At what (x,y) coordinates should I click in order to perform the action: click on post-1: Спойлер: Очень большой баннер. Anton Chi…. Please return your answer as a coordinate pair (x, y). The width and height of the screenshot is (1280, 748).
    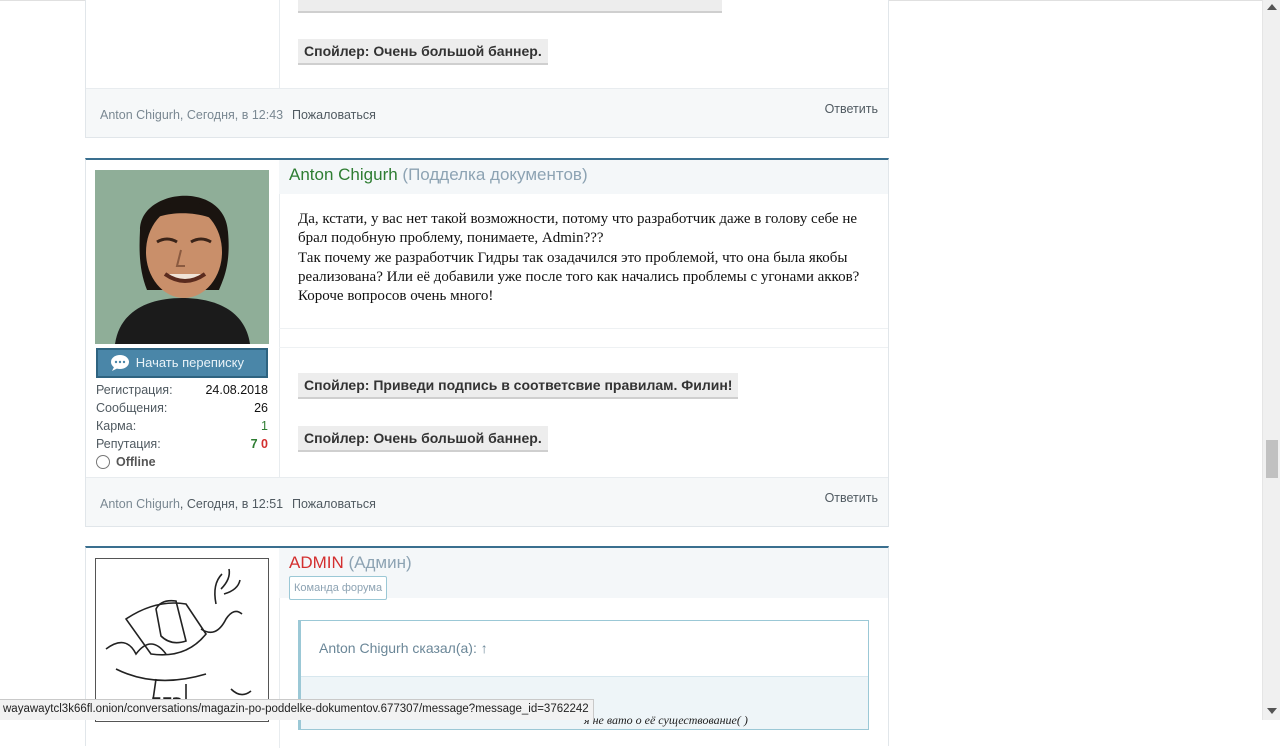
    Looking at the image, I should click on (487, 69).